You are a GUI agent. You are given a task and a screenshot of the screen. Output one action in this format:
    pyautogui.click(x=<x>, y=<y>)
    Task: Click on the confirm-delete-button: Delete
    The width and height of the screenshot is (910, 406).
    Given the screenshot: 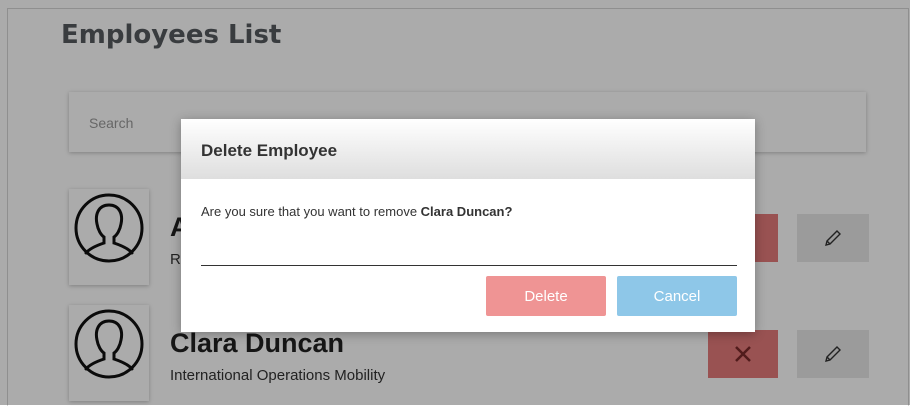 What is the action you would take?
    pyautogui.click(x=546, y=296)
    